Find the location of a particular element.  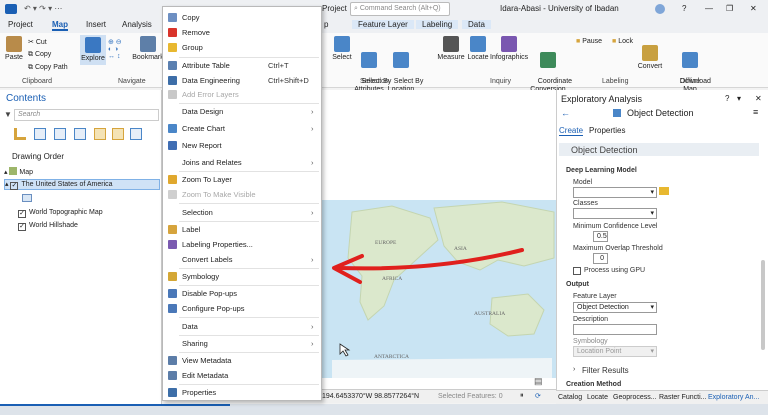

measure-button: Measure is located at coordinates (451, 49).